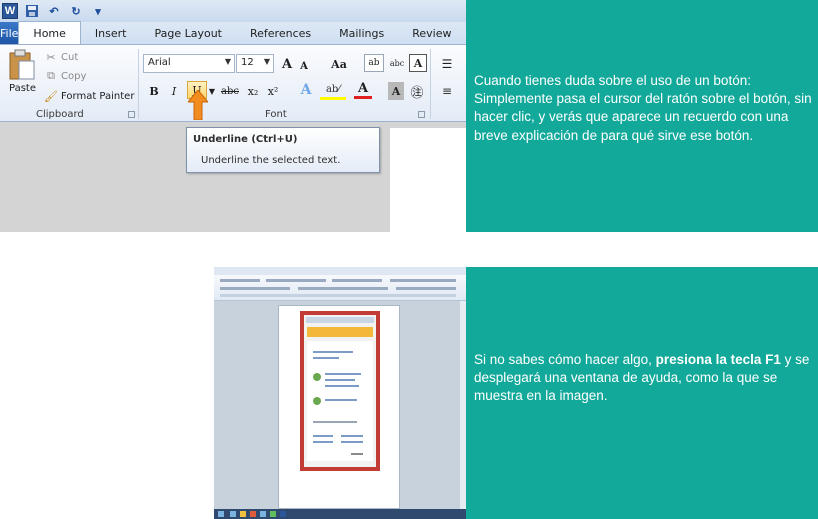 The image size is (818, 519). What do you see at coordinates (111, 33) in the screenshot?
I see `tab-insert: Insert` at bounding box center [111, 33].